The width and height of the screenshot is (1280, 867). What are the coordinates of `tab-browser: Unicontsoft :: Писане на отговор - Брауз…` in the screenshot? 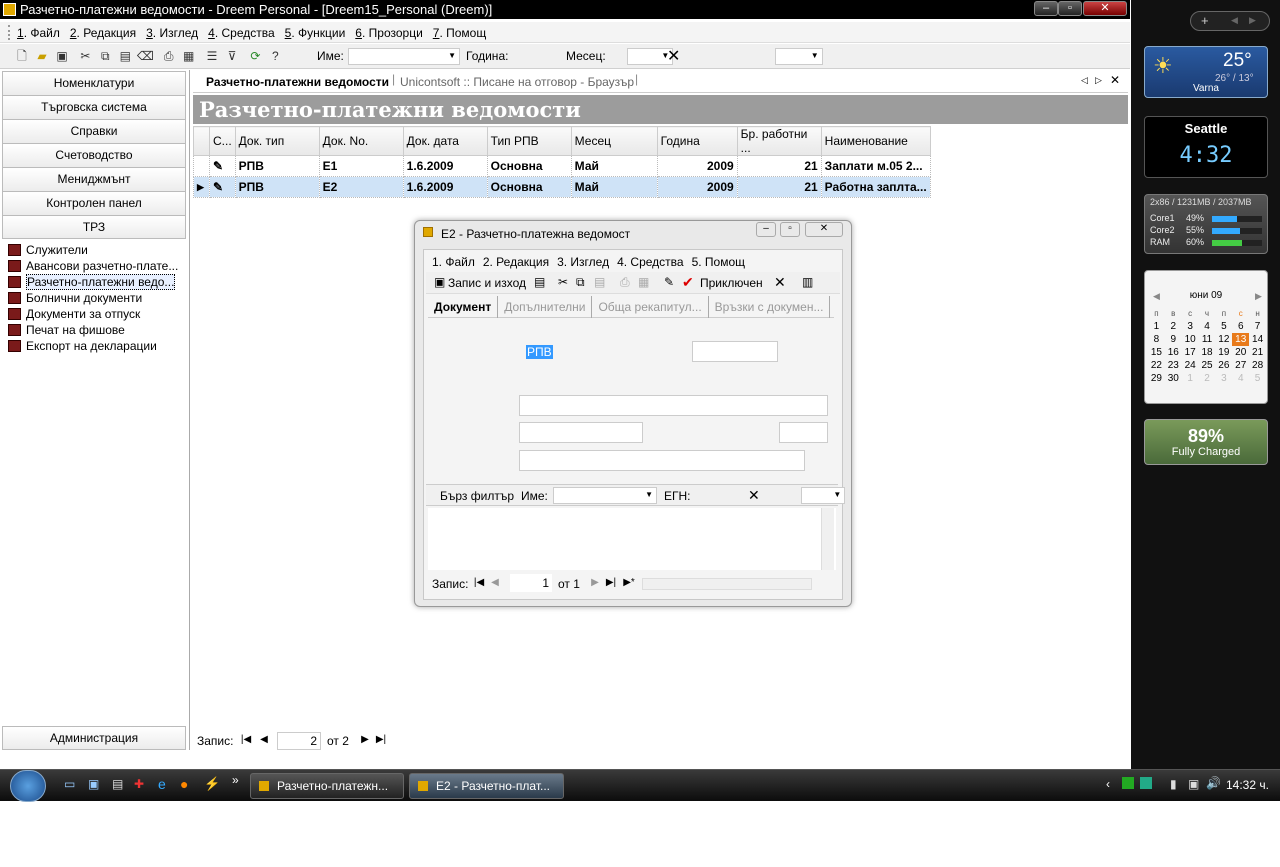 It's located at (517, 82).